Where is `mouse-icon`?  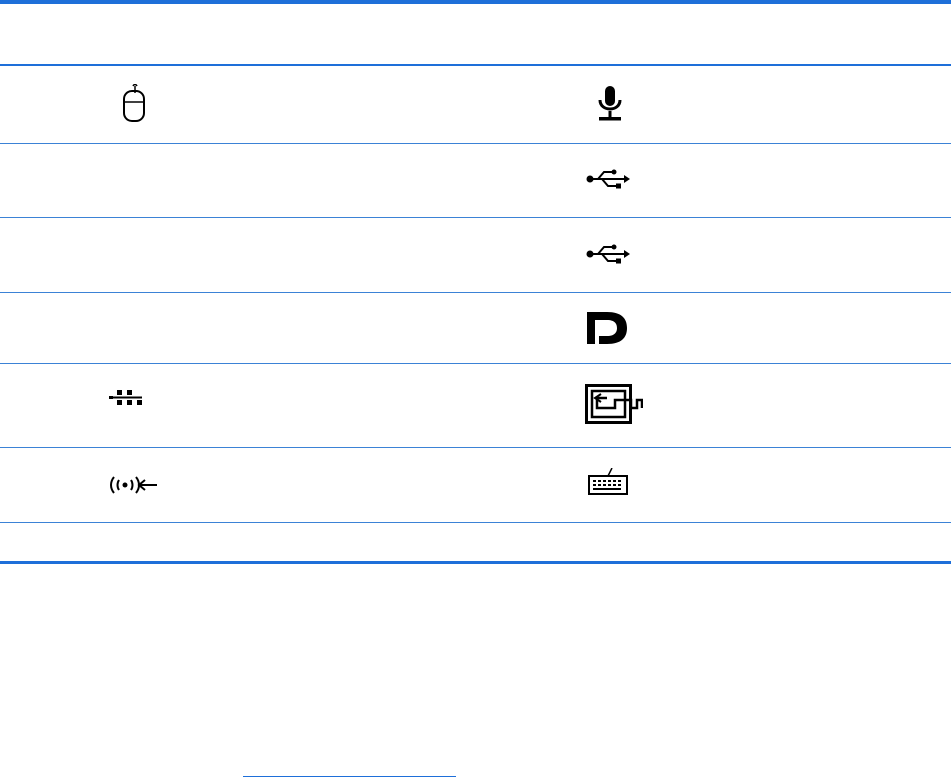
mouse-icon is located at coordinates (134, 104).